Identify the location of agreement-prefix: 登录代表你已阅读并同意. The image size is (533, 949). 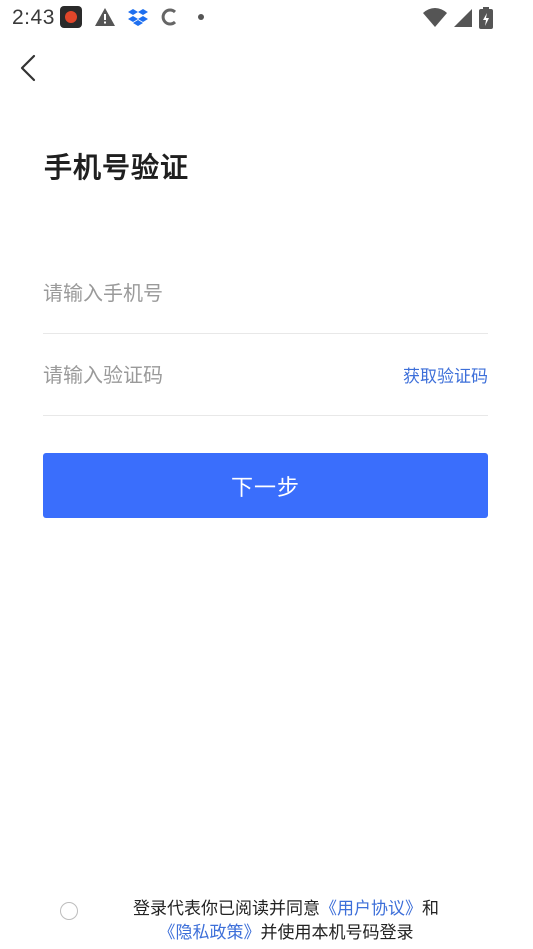
(226, 909).